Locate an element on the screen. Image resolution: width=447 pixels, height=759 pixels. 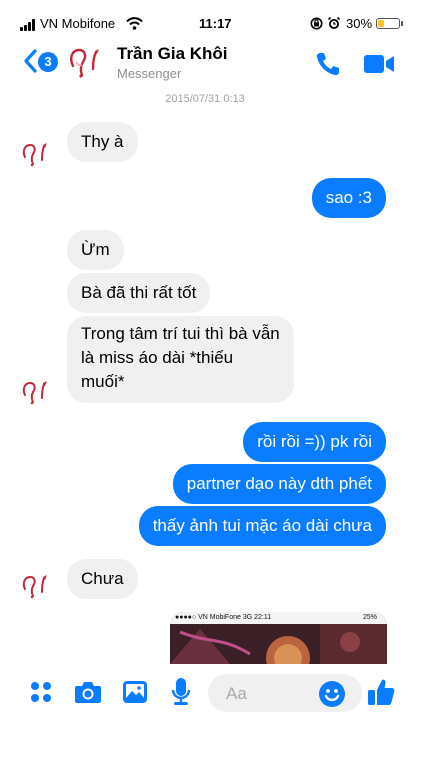
battery-icon is located at coordinates (388, 23).